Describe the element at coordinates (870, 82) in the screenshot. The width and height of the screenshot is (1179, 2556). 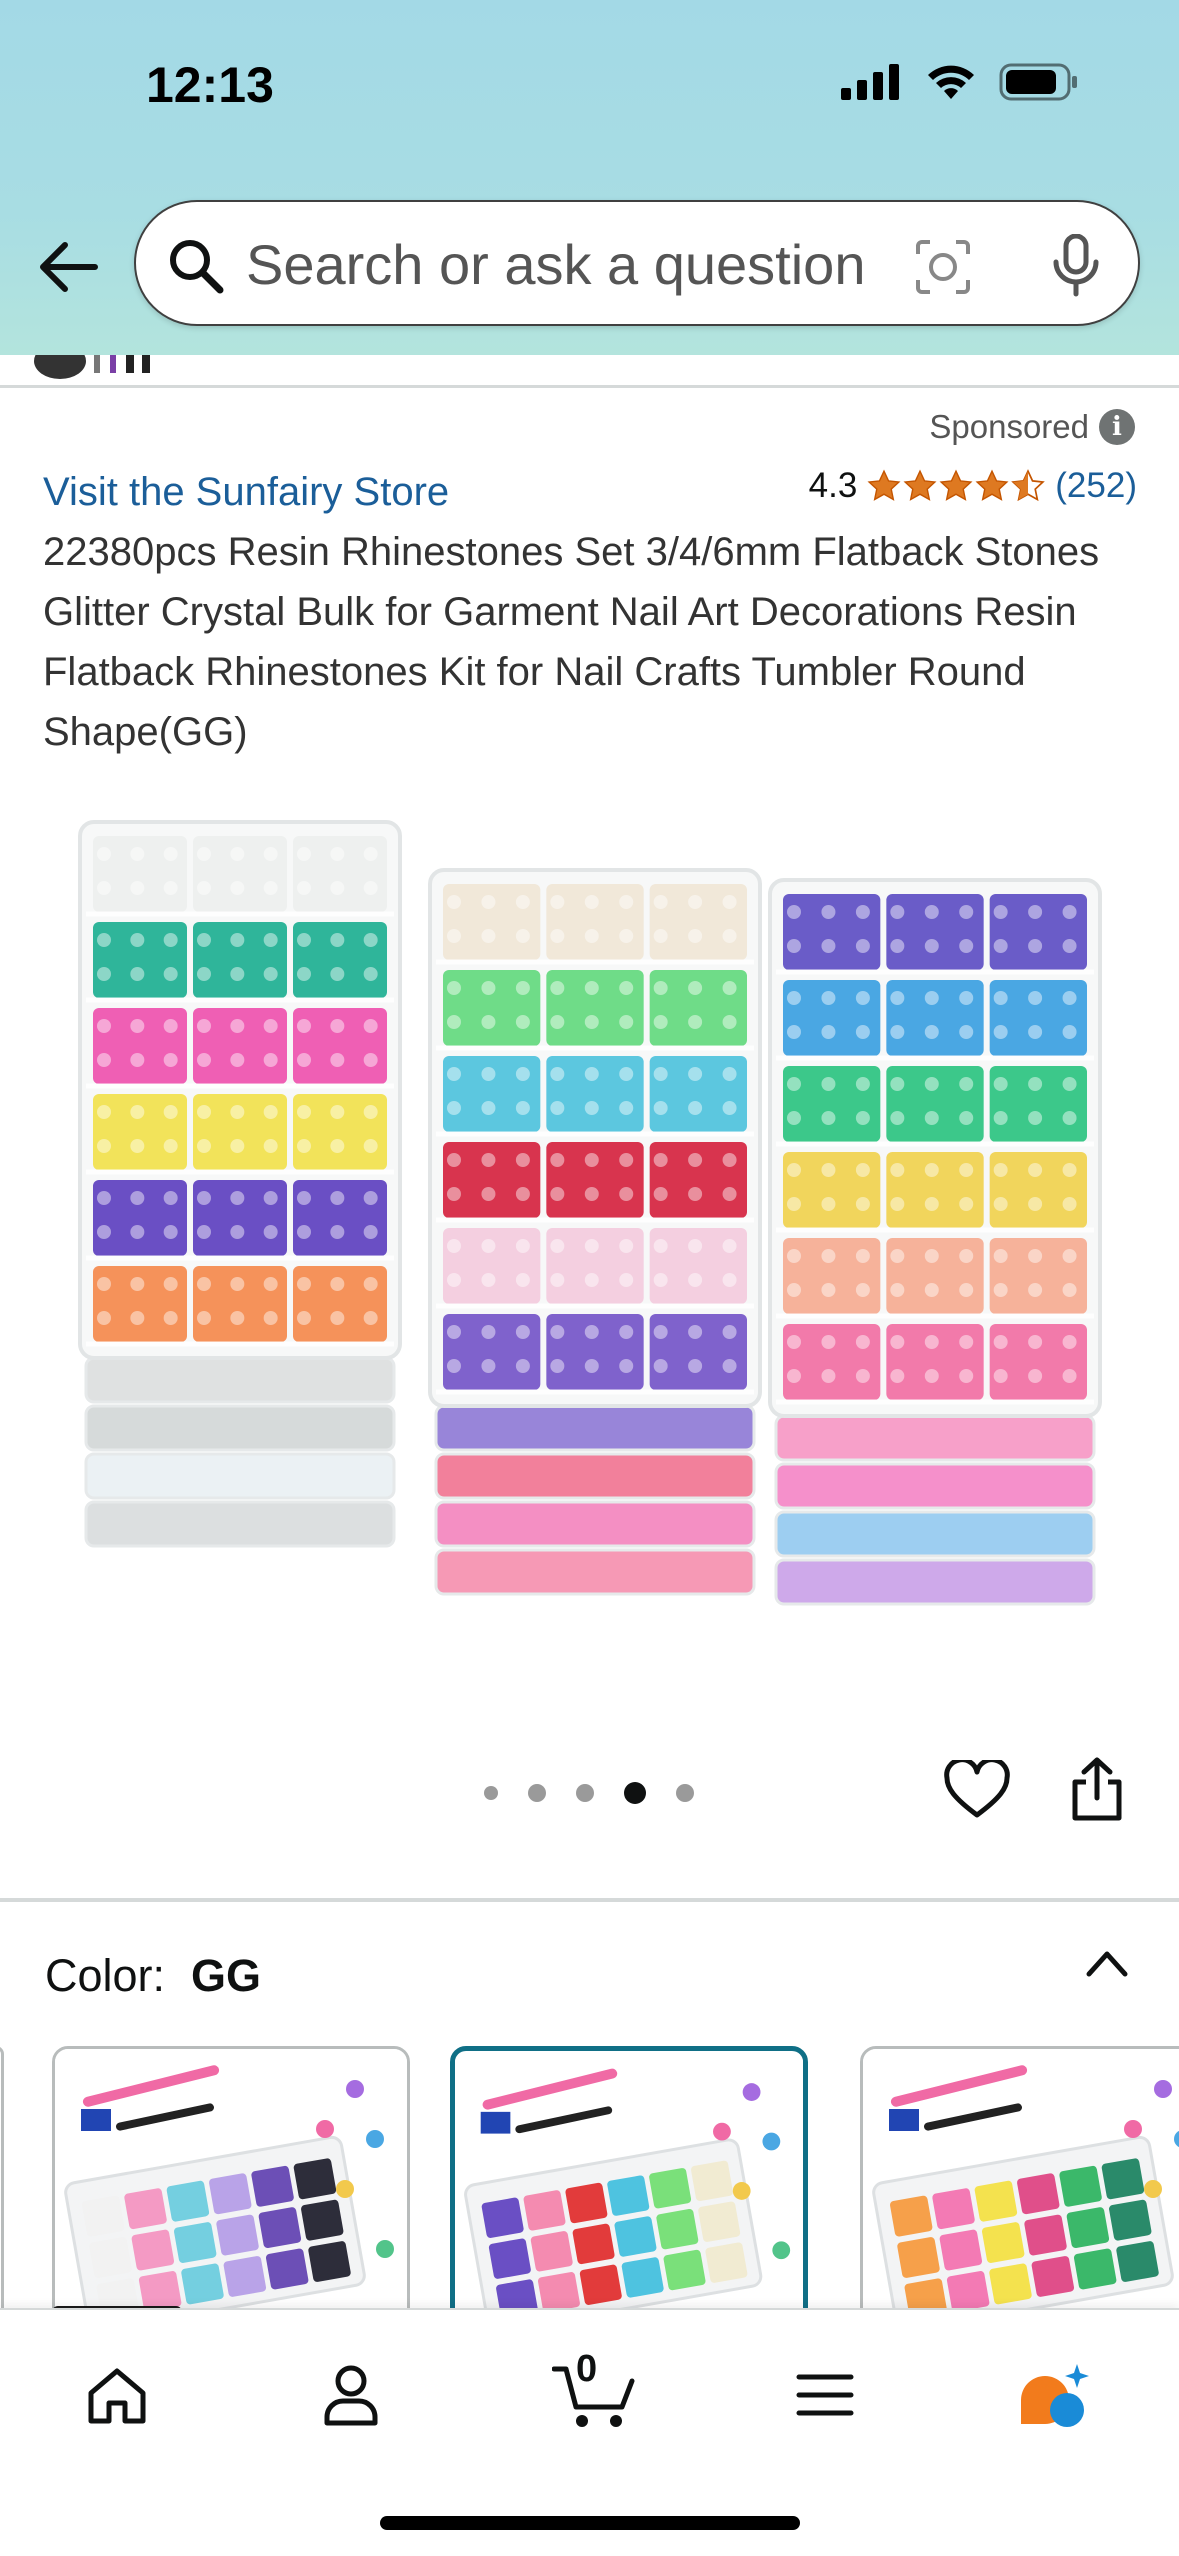
I see `signal-icon` at that location.